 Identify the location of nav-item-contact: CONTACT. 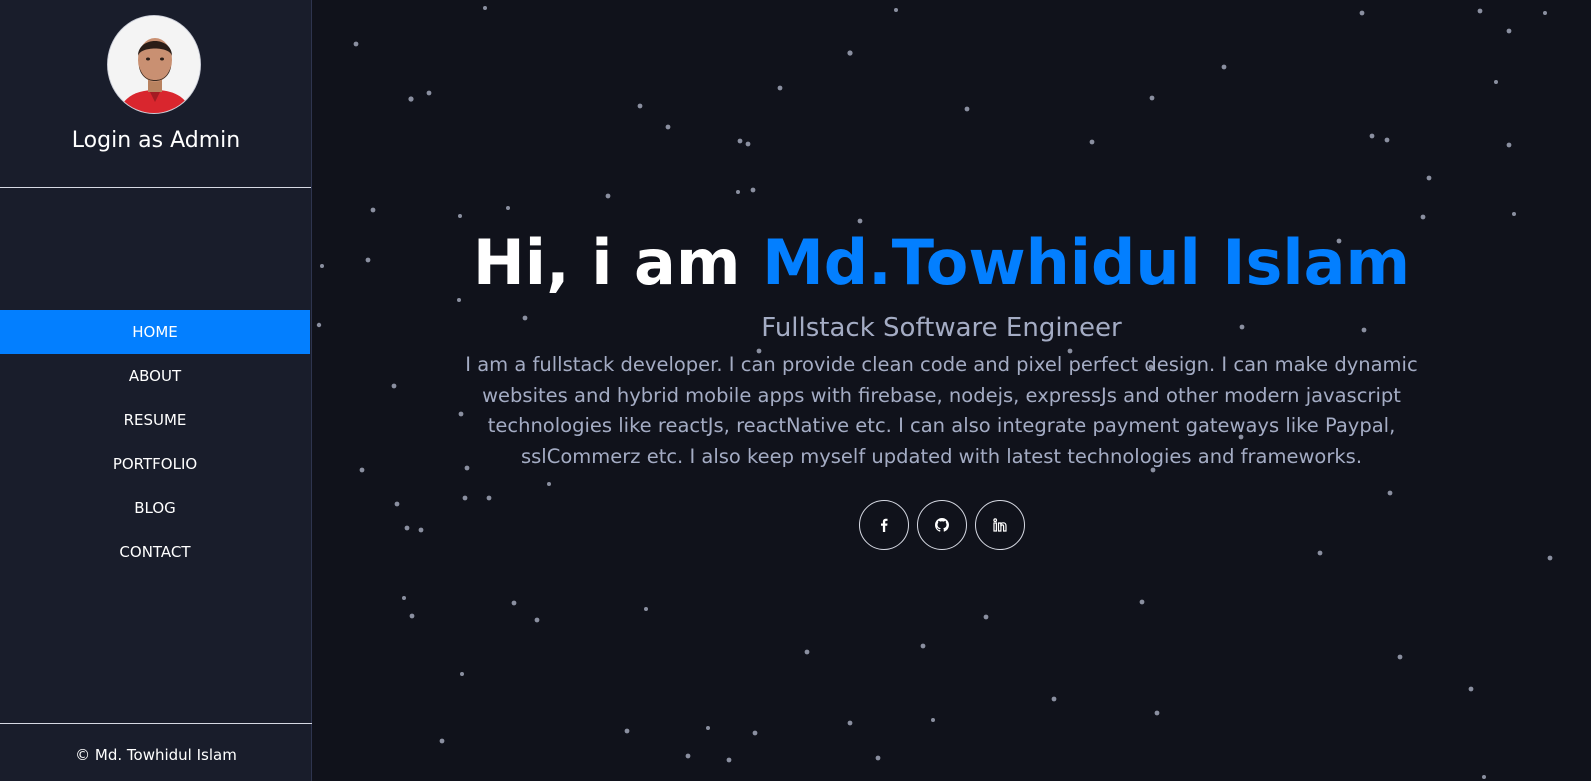
(155, 552).